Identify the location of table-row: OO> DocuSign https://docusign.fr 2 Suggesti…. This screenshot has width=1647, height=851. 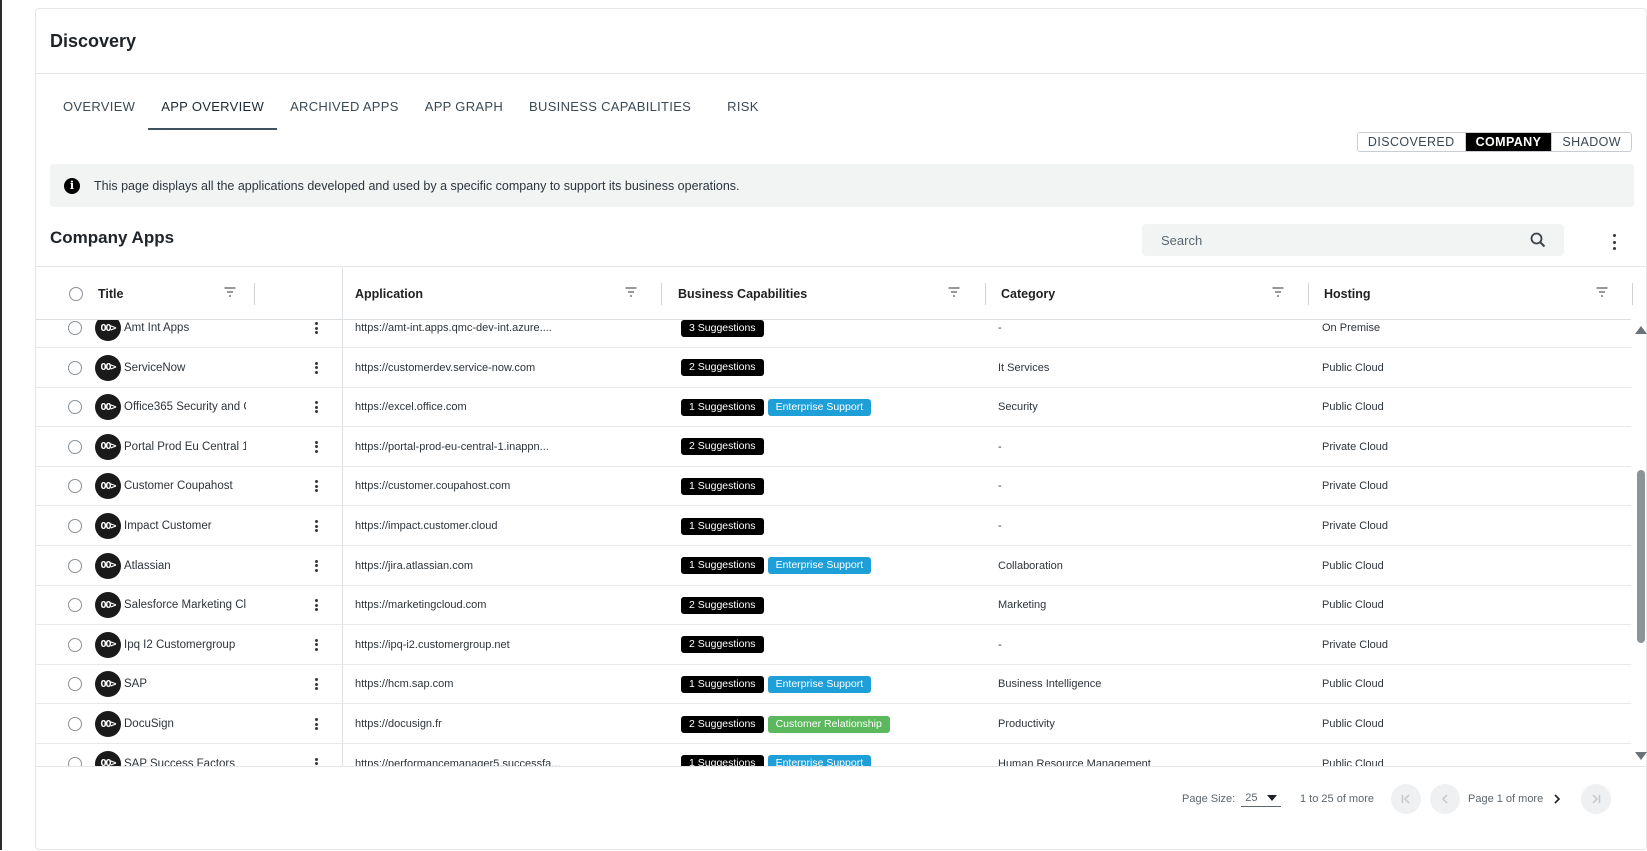
(833, 724).